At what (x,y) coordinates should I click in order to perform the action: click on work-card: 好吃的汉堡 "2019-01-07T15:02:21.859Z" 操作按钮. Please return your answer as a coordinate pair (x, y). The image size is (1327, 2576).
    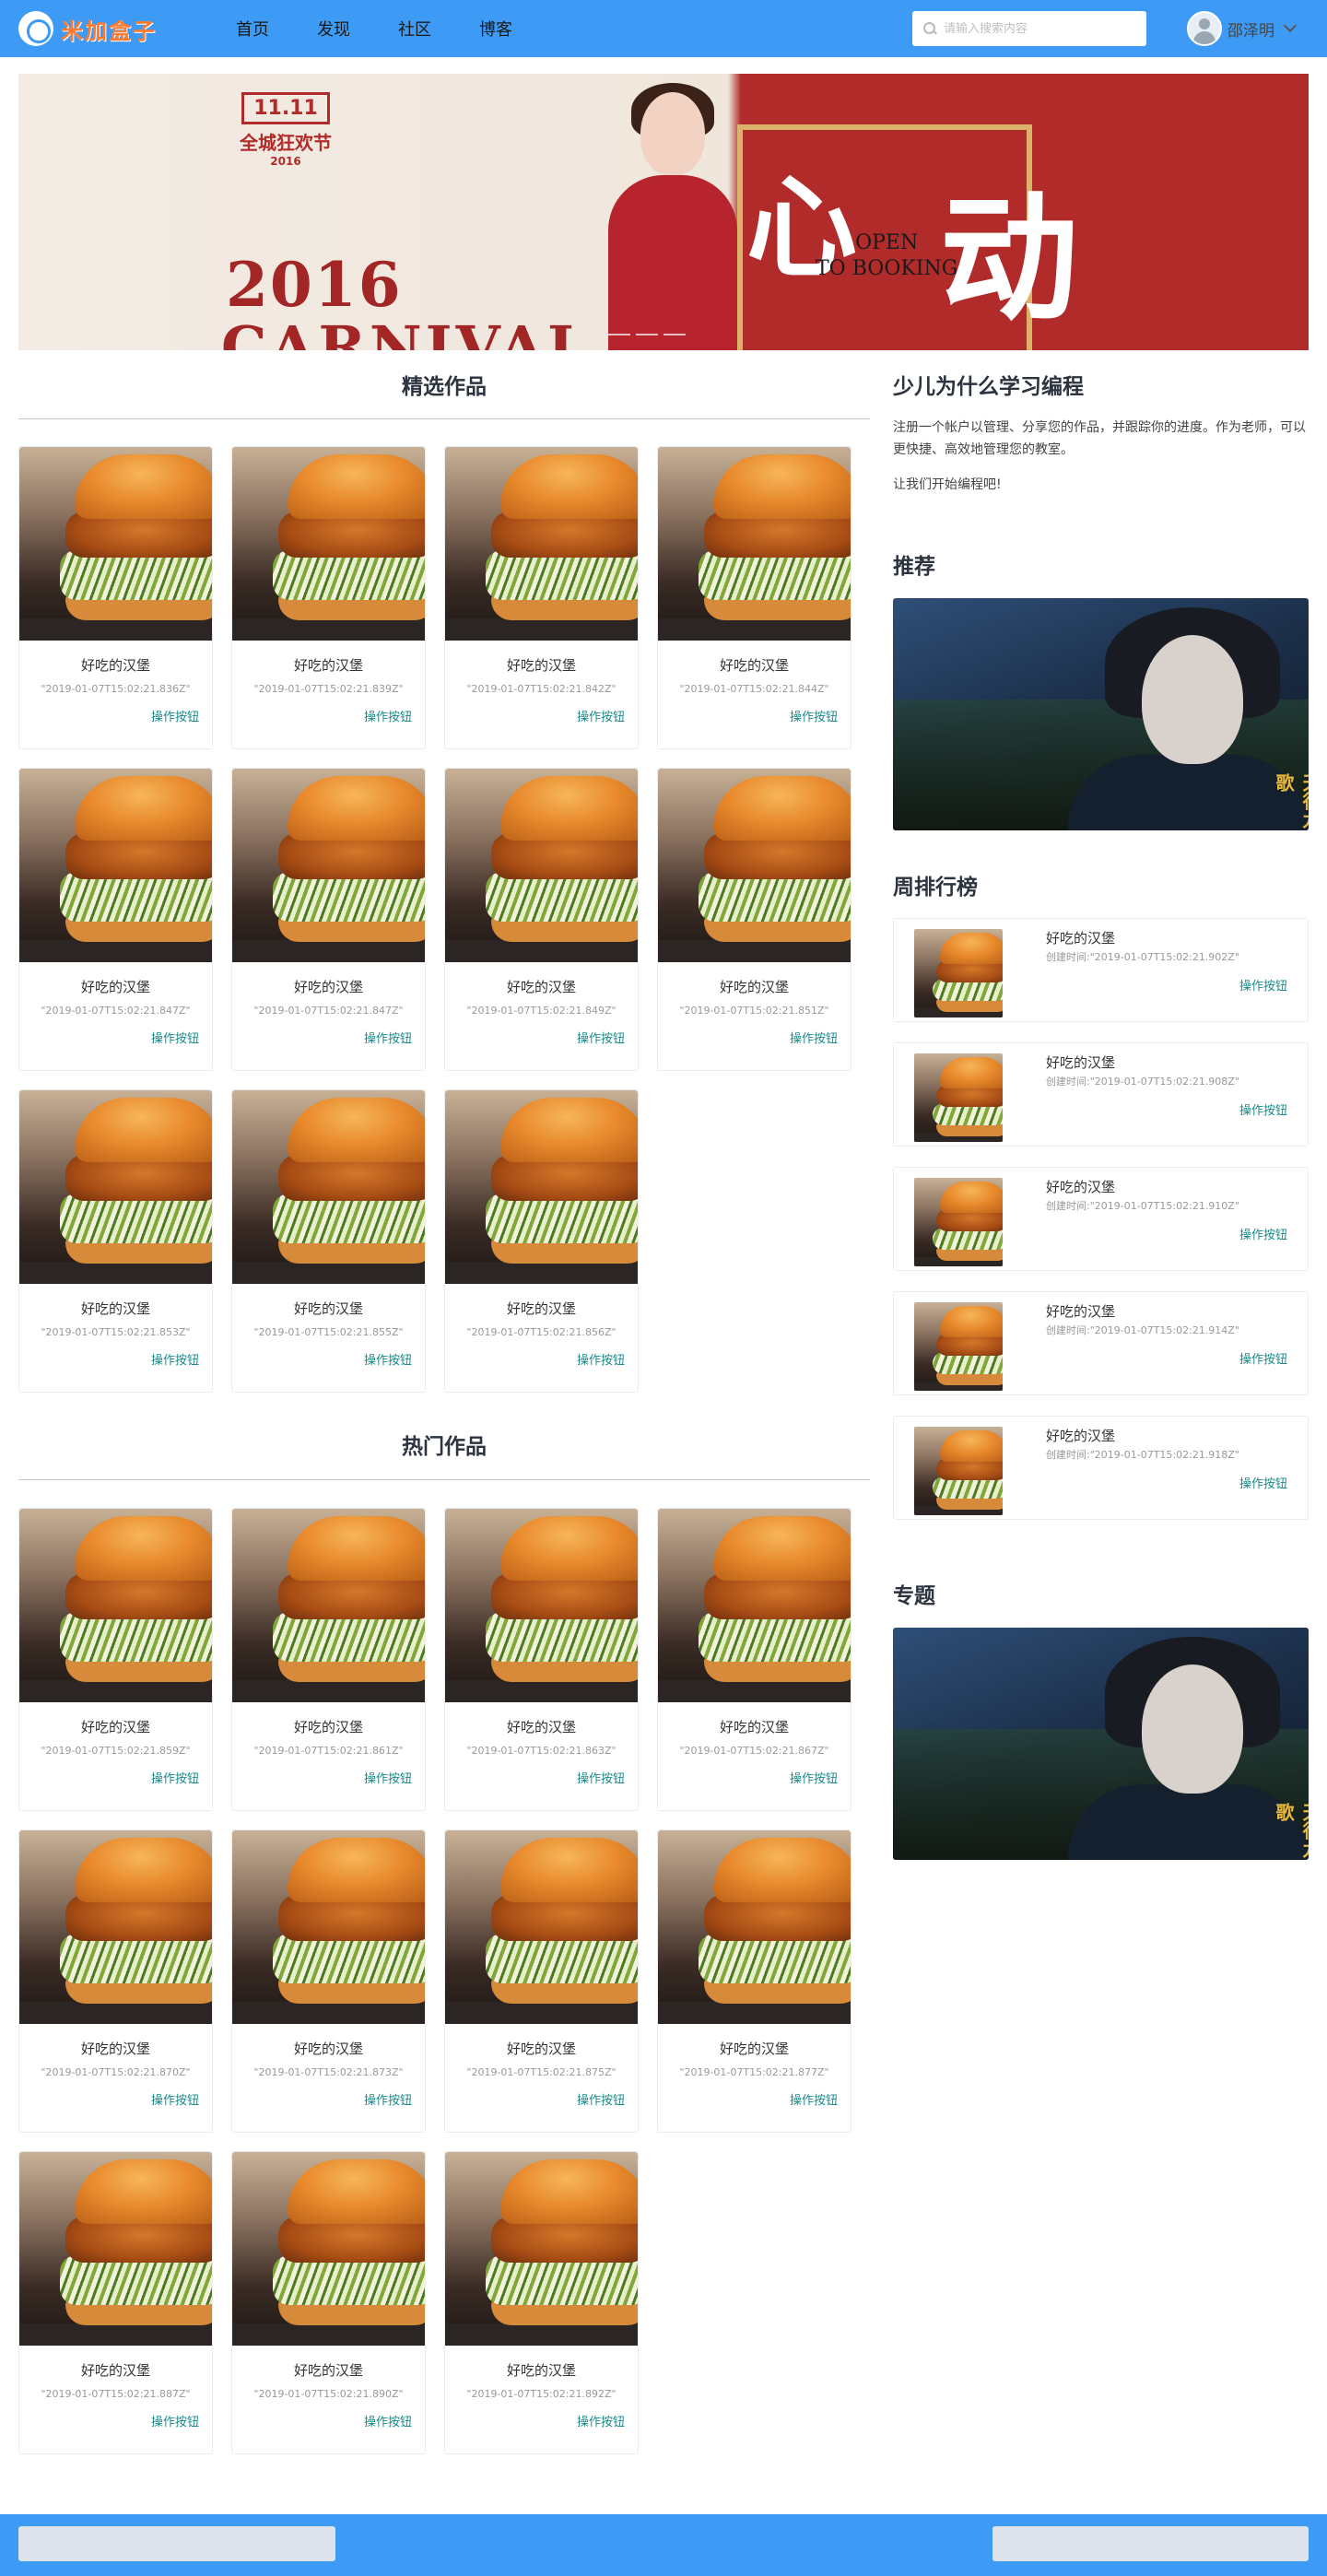
    Looking at the image, I should click on (115, 1659).